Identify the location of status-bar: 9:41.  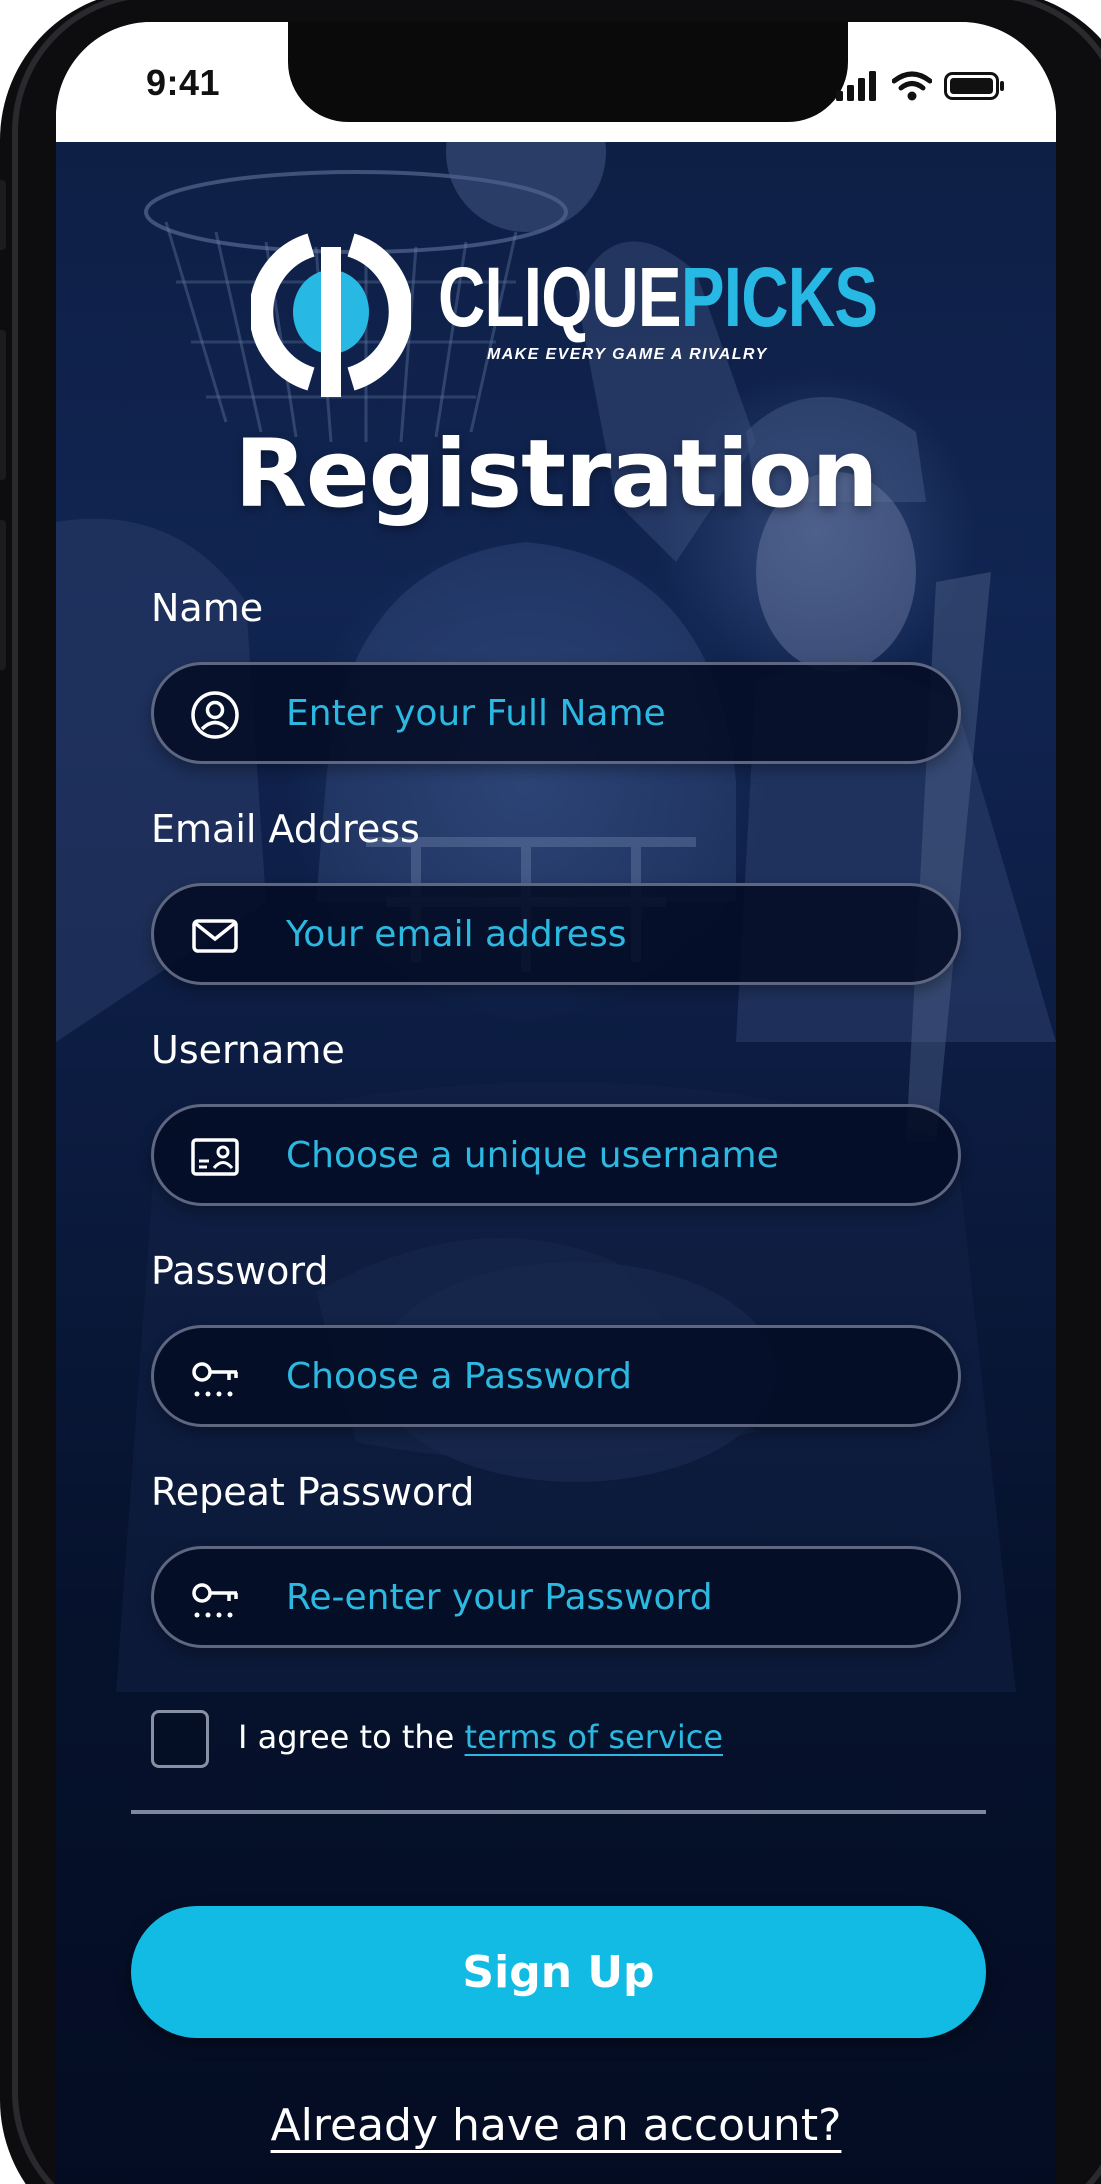
(556, 82).